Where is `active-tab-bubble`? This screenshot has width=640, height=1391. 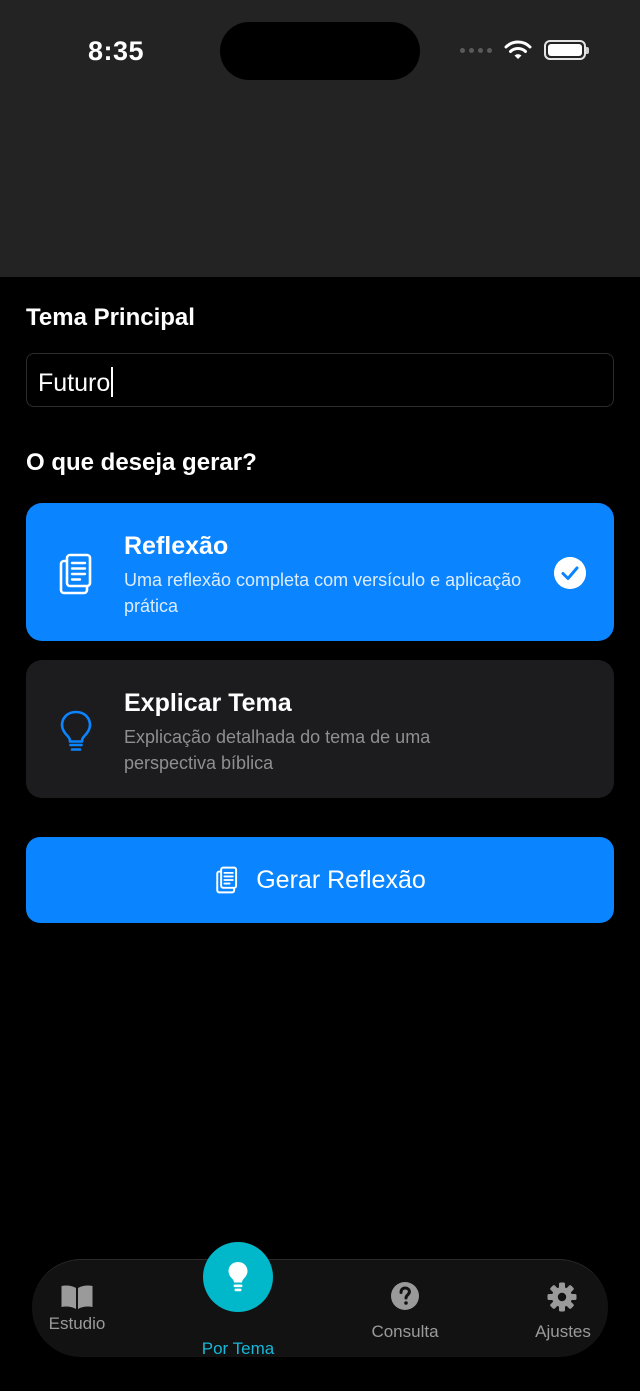
active-tab-bubble is located at coordinates (238, 1277).